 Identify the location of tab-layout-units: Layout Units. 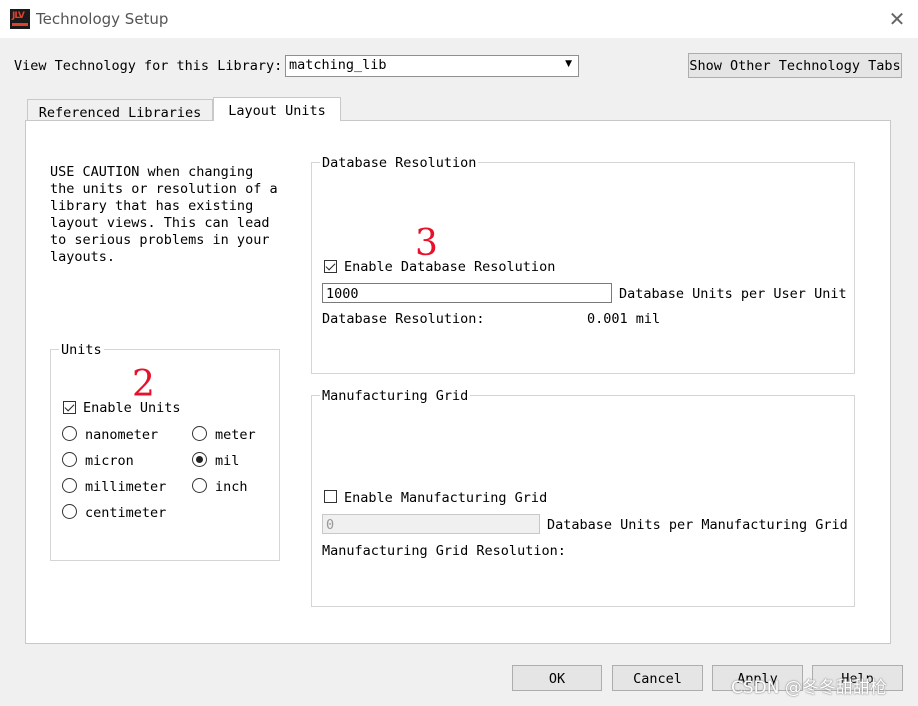
(277, 109).